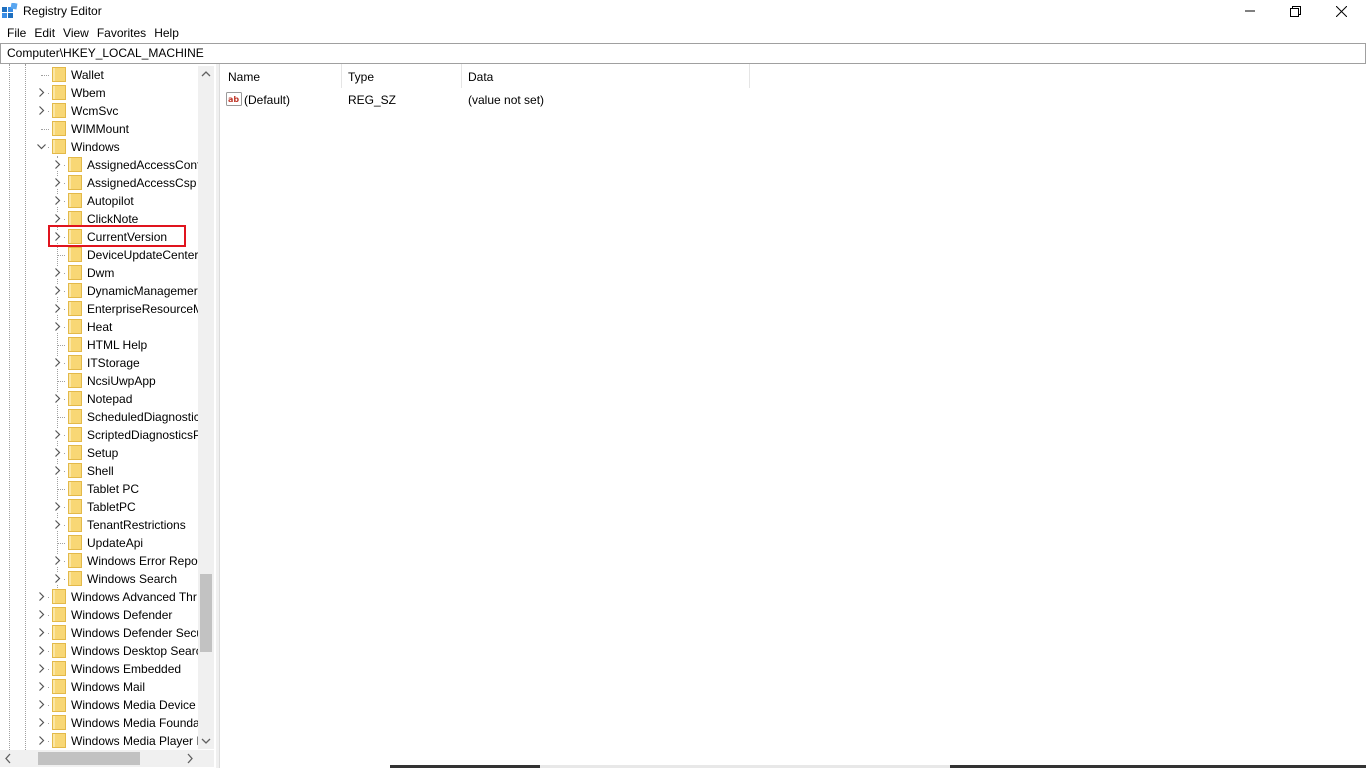 The image size is (1366, 770). What do you see at coordinates (100, 255) in the screenshot?
I see `tree-node: DeviceUpdateCenter` at bounding box center [100, 255].